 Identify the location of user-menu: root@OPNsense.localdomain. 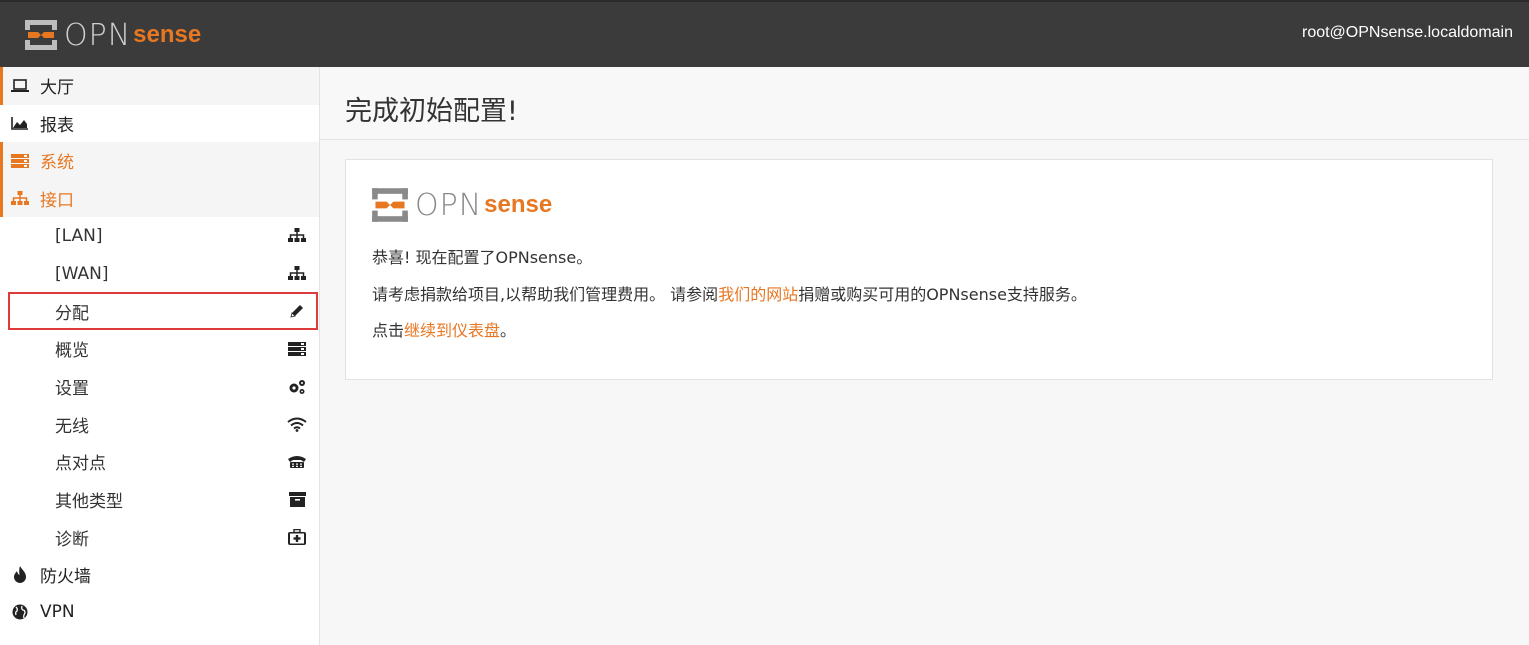
(1407, 33).